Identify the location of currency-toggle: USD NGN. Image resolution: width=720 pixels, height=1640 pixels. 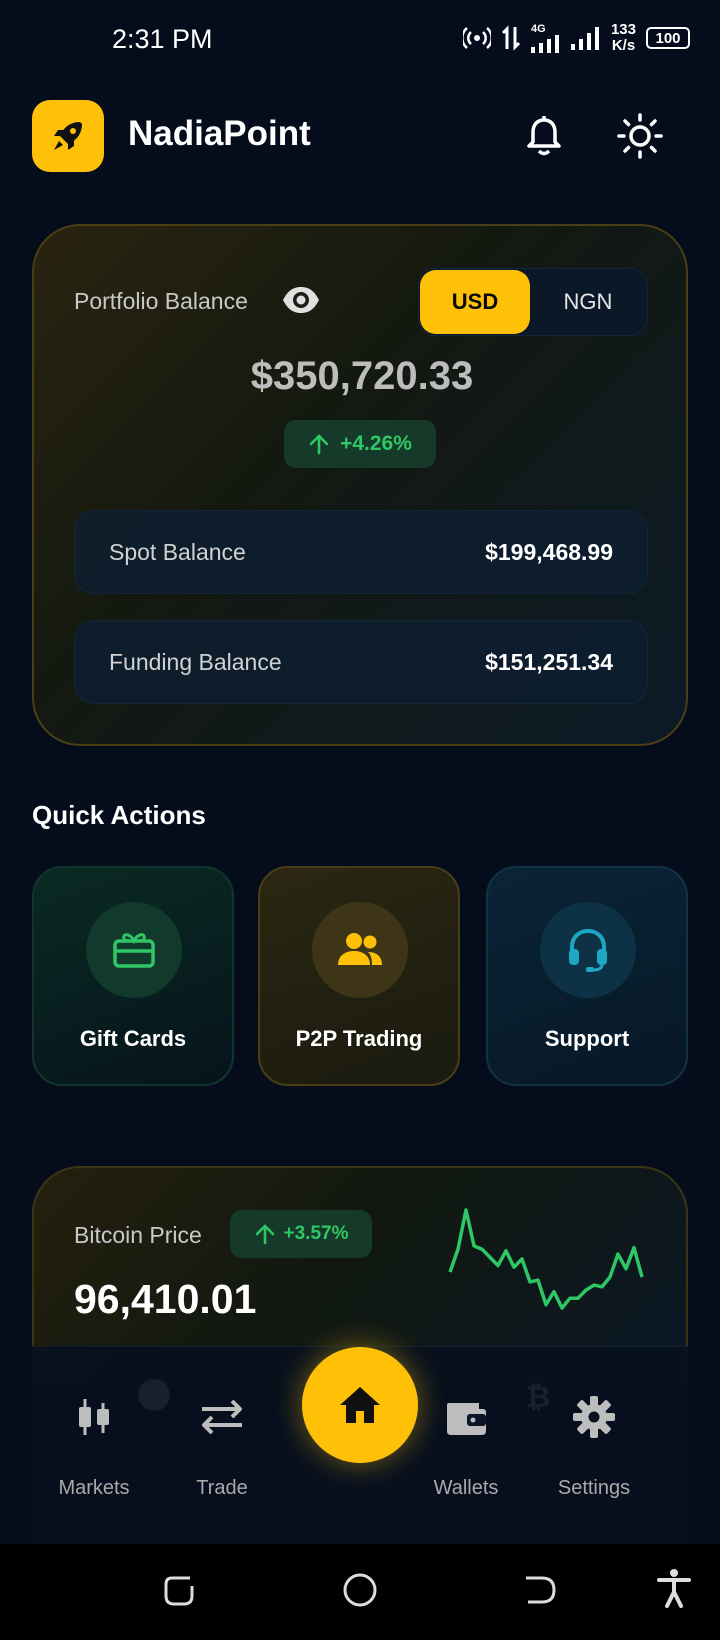
(533, 302).